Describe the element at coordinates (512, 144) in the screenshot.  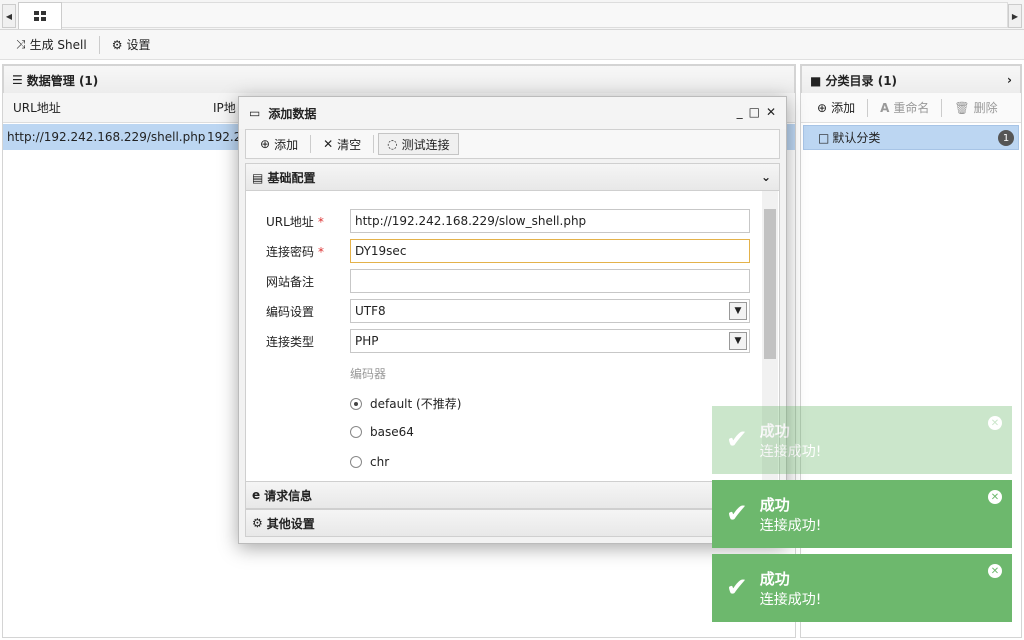
I see `dialog-toolbar: ⊕ 添加 ✕ 清空 ◌ 测试连接` at that location.